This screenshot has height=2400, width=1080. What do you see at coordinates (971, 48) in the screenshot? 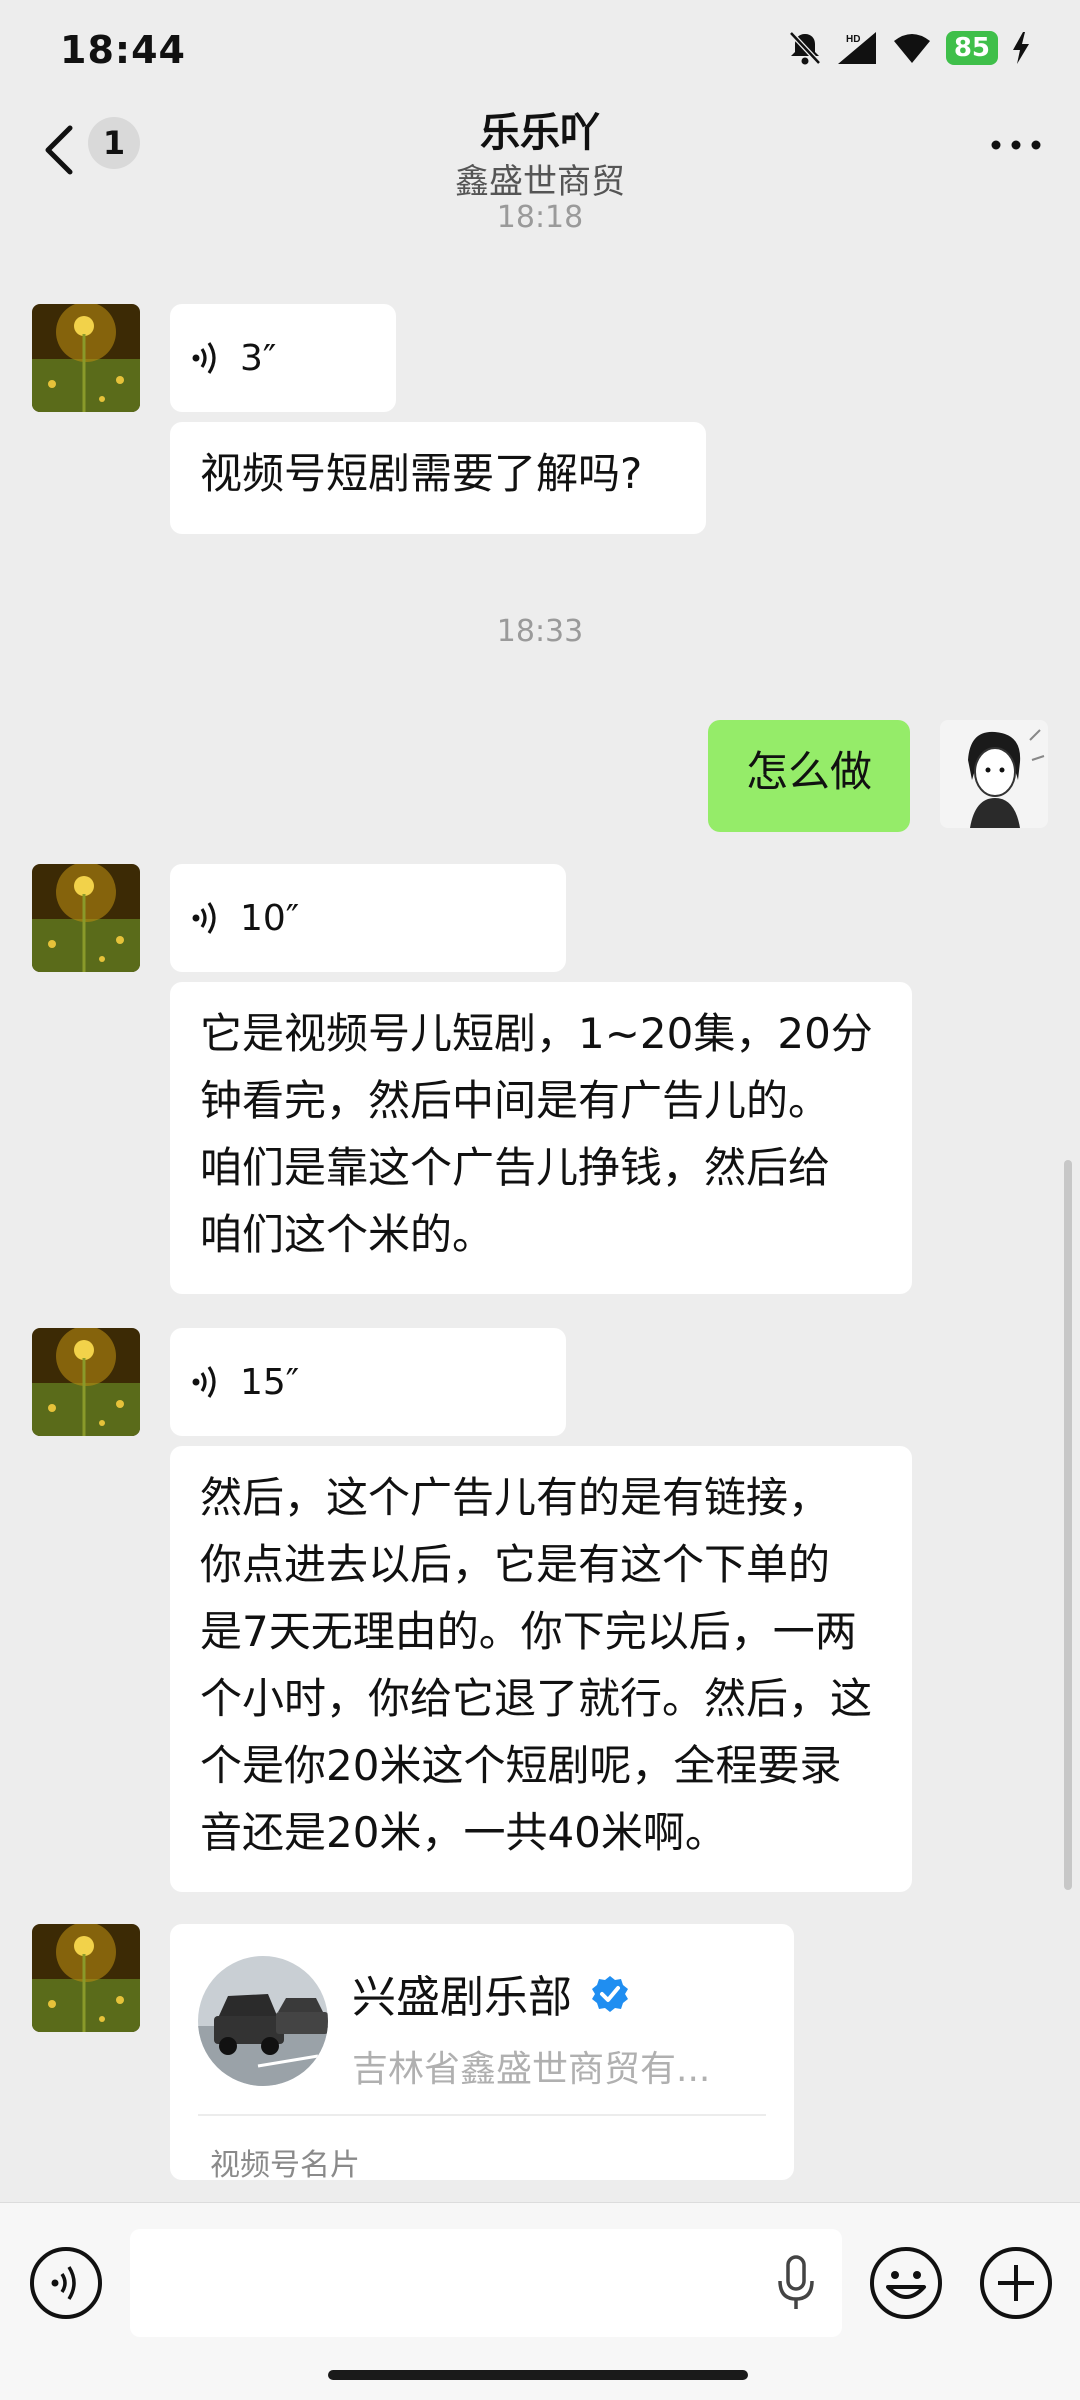
I see `battery-indicator: 85` at bounding box center [971, 48].